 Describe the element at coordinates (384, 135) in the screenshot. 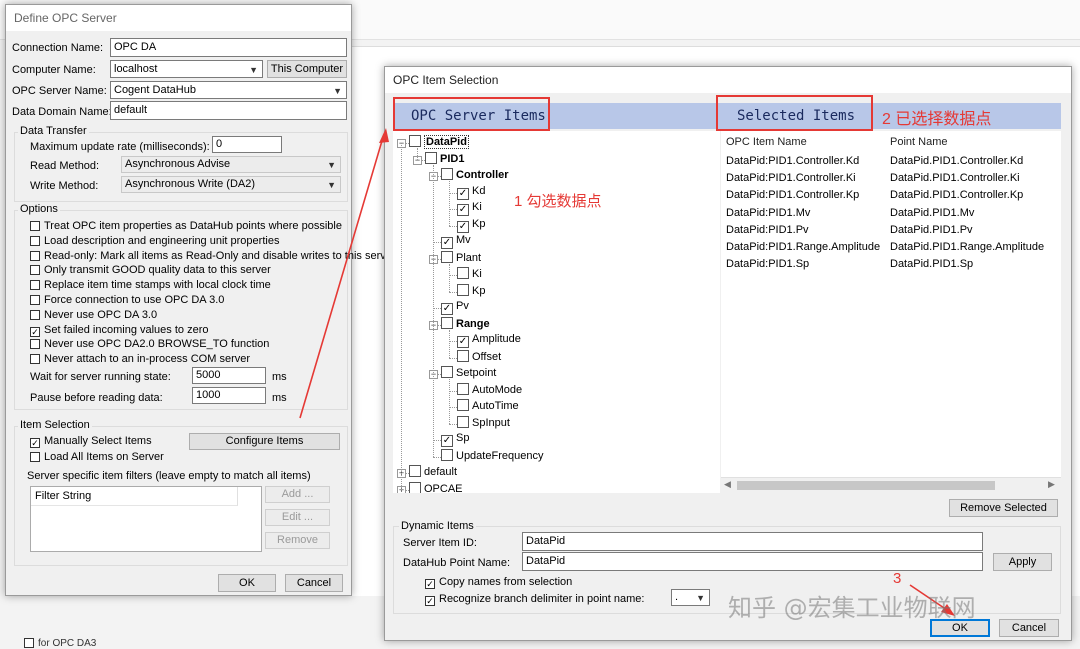

I see `arrow-head-icon` at that location.